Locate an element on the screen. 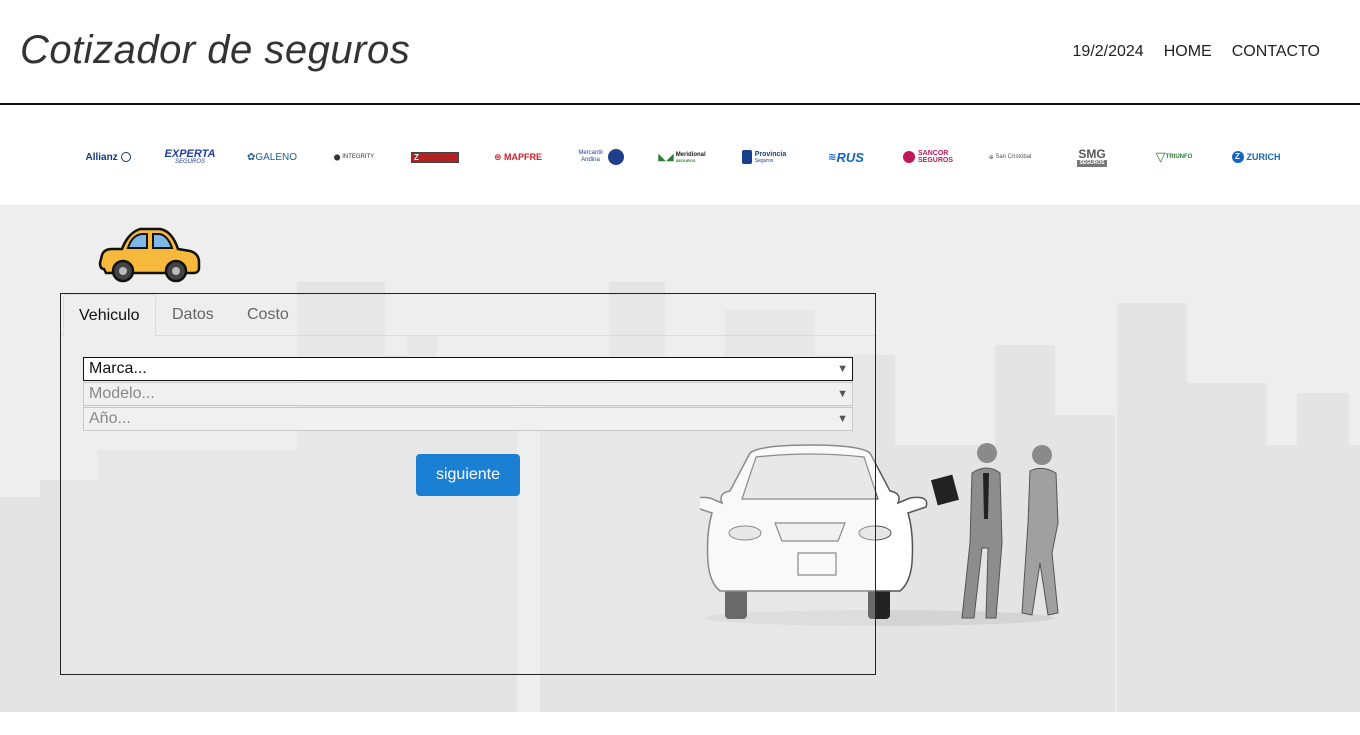 Image resolution: width=1360 pixels, height=735 pixels. top-nav: 19/2/2024 HOME CONTACTO is located at coordinates (1196, 52).